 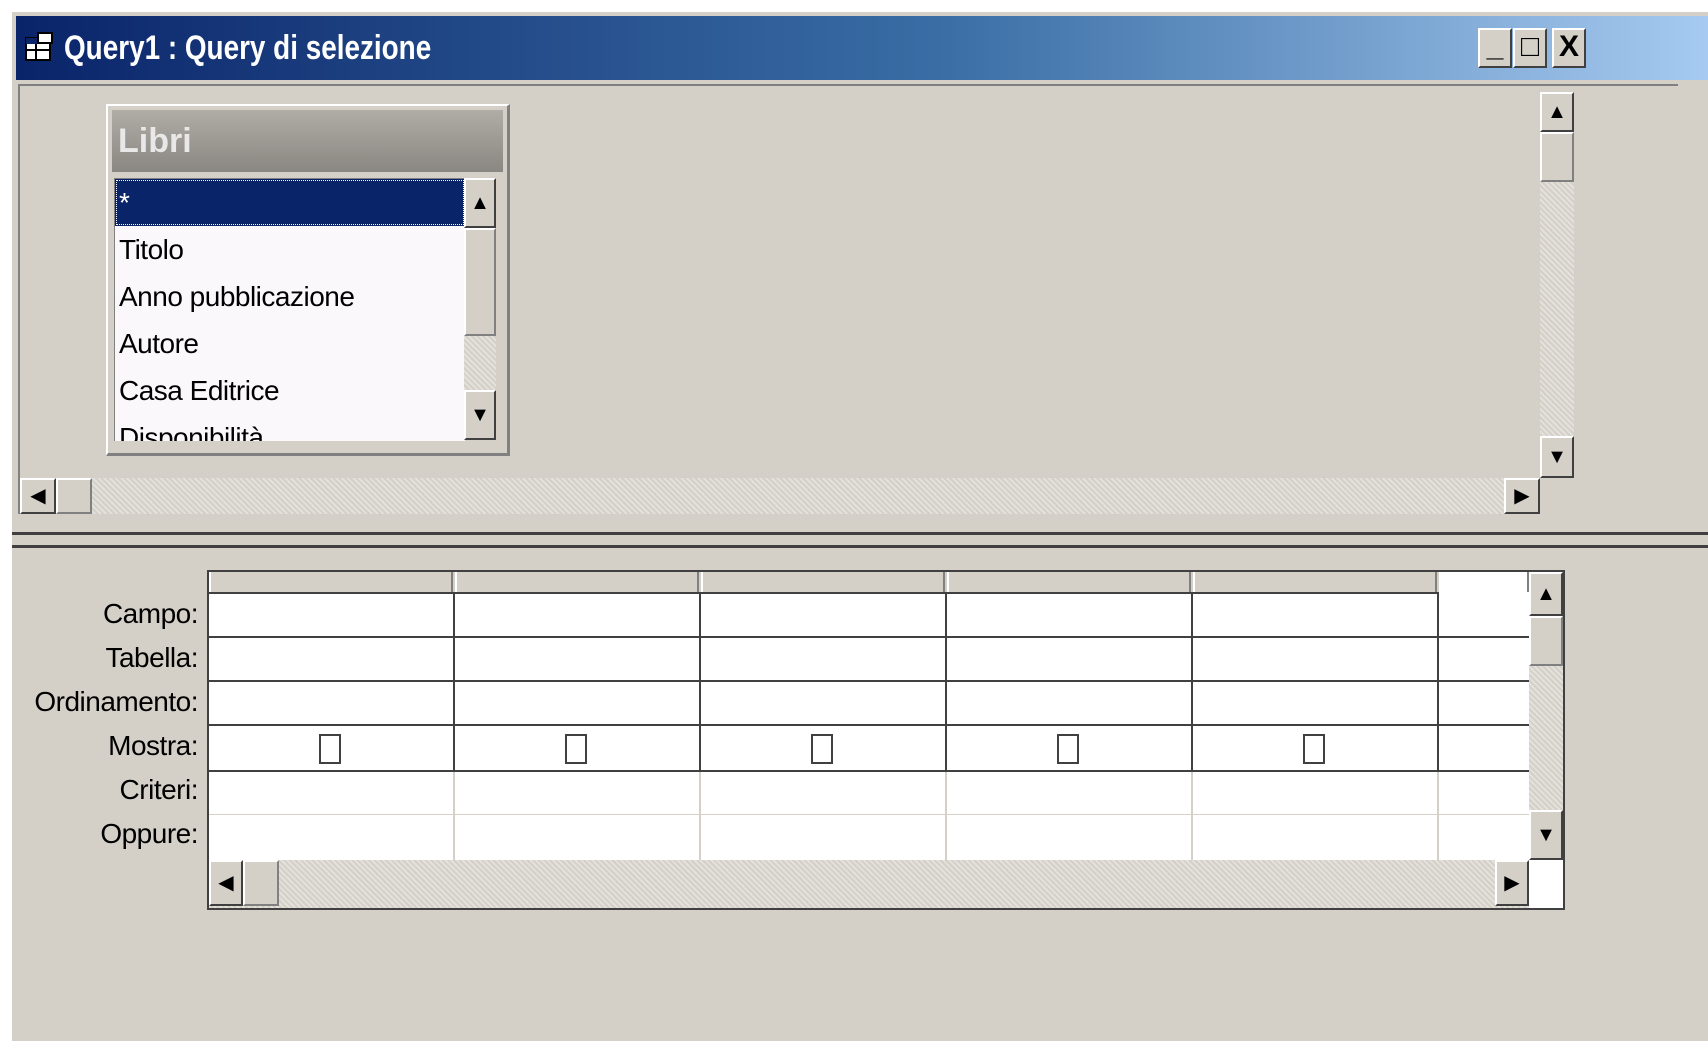 What do you see at coordinates (290, 202) in the screenshot?
I see `field-item-all: *` at bounding box center [290, 202].